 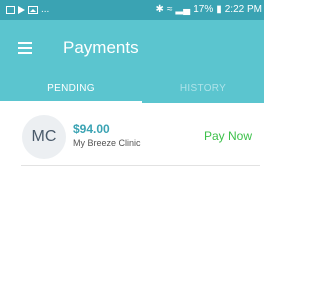 I want to click on payment-provider: My Breeze Clinic, so click(x=107, y=143).